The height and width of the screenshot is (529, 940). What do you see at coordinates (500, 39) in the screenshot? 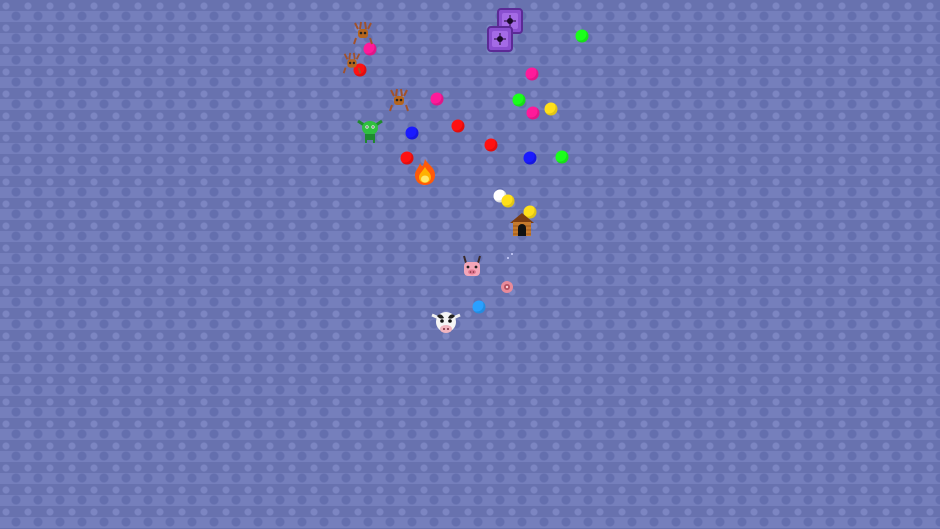
I see `purple-stone-block-icon` at bounding box center [500, 39].